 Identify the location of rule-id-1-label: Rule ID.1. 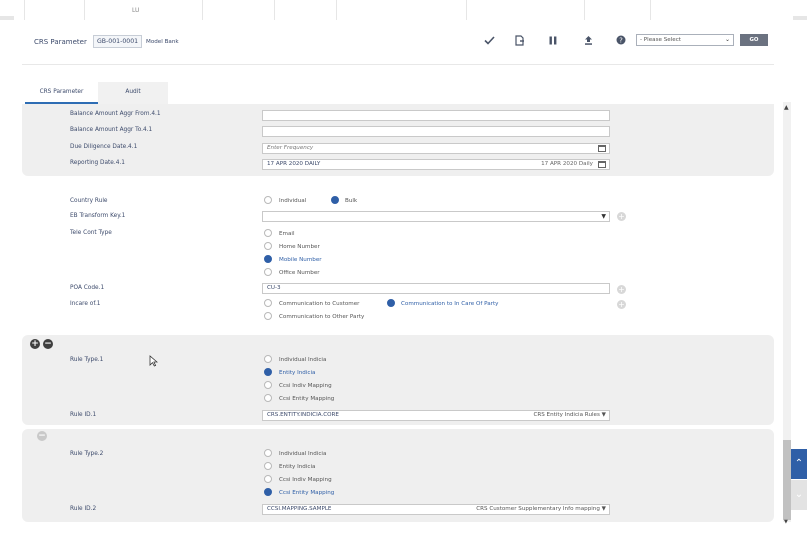
(83, 415).